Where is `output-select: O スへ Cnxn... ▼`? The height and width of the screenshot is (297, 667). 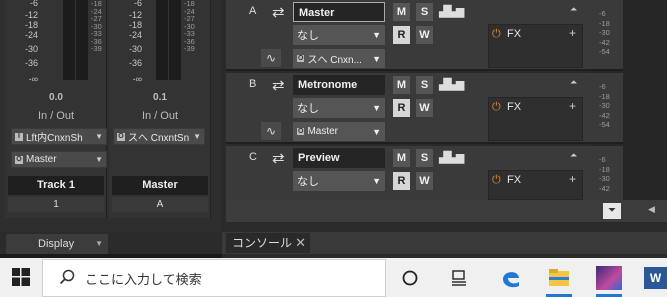
output-select: O スへ Cnxn... ▼ is located at coordinates (339, 58).